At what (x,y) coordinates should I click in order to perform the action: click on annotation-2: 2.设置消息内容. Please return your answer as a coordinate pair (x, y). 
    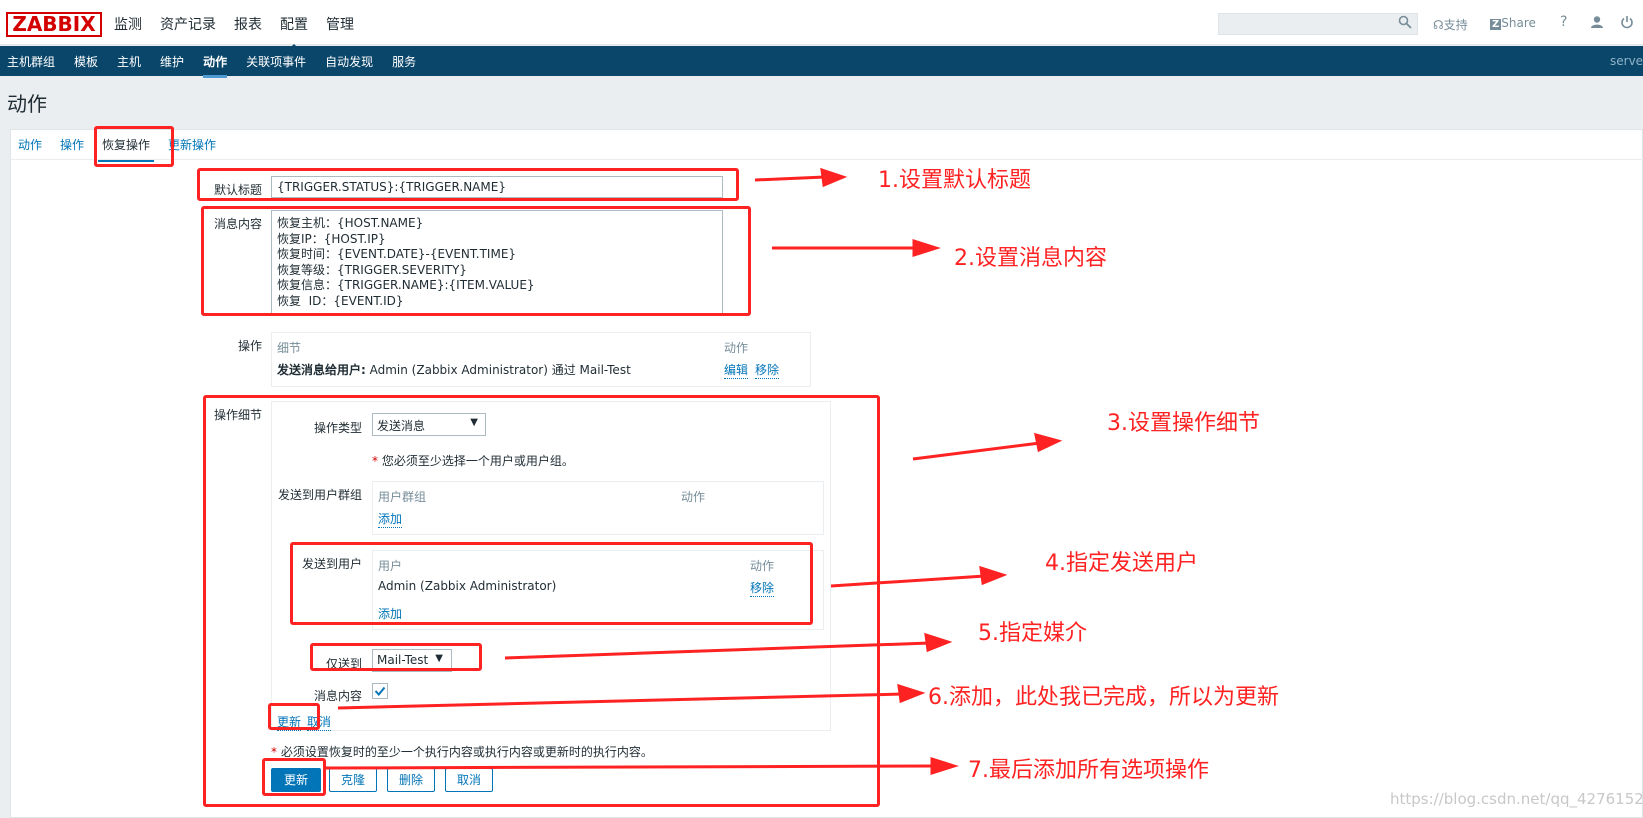
    Looking at the image, I should click on (1030, 258).